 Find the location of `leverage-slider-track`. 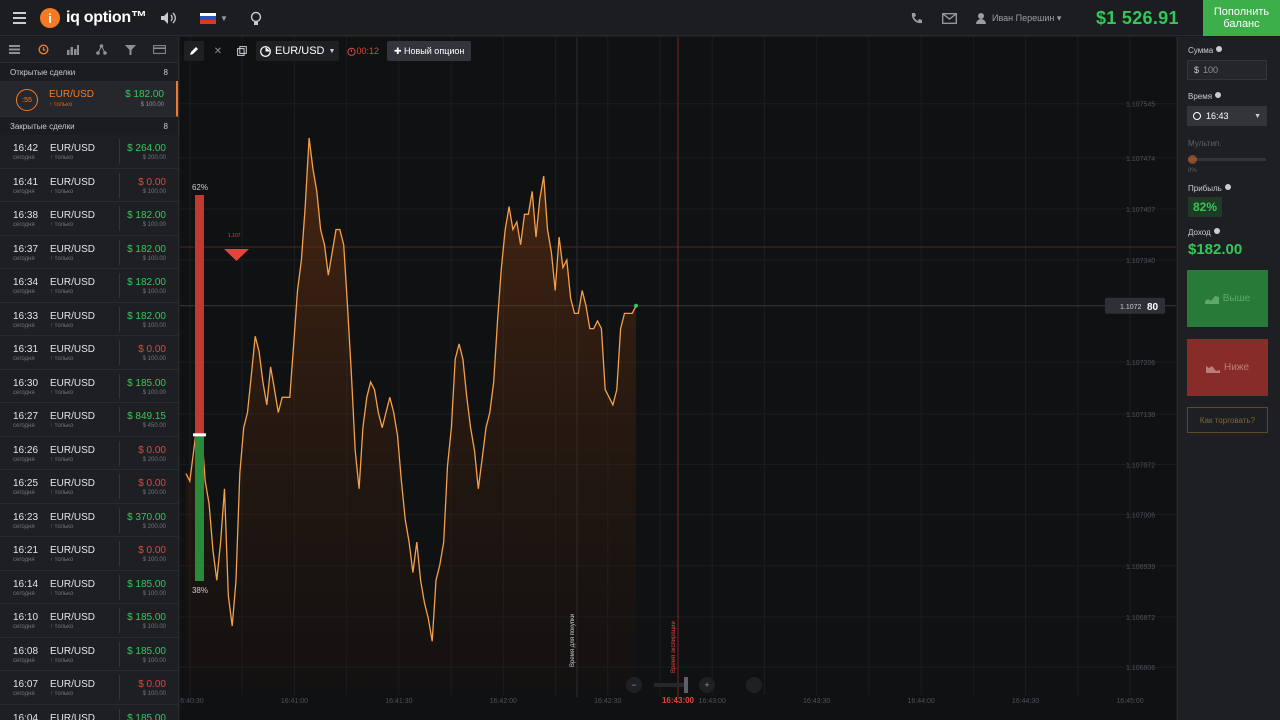

leverage-slider-track is located at coordinates (1227, 159).